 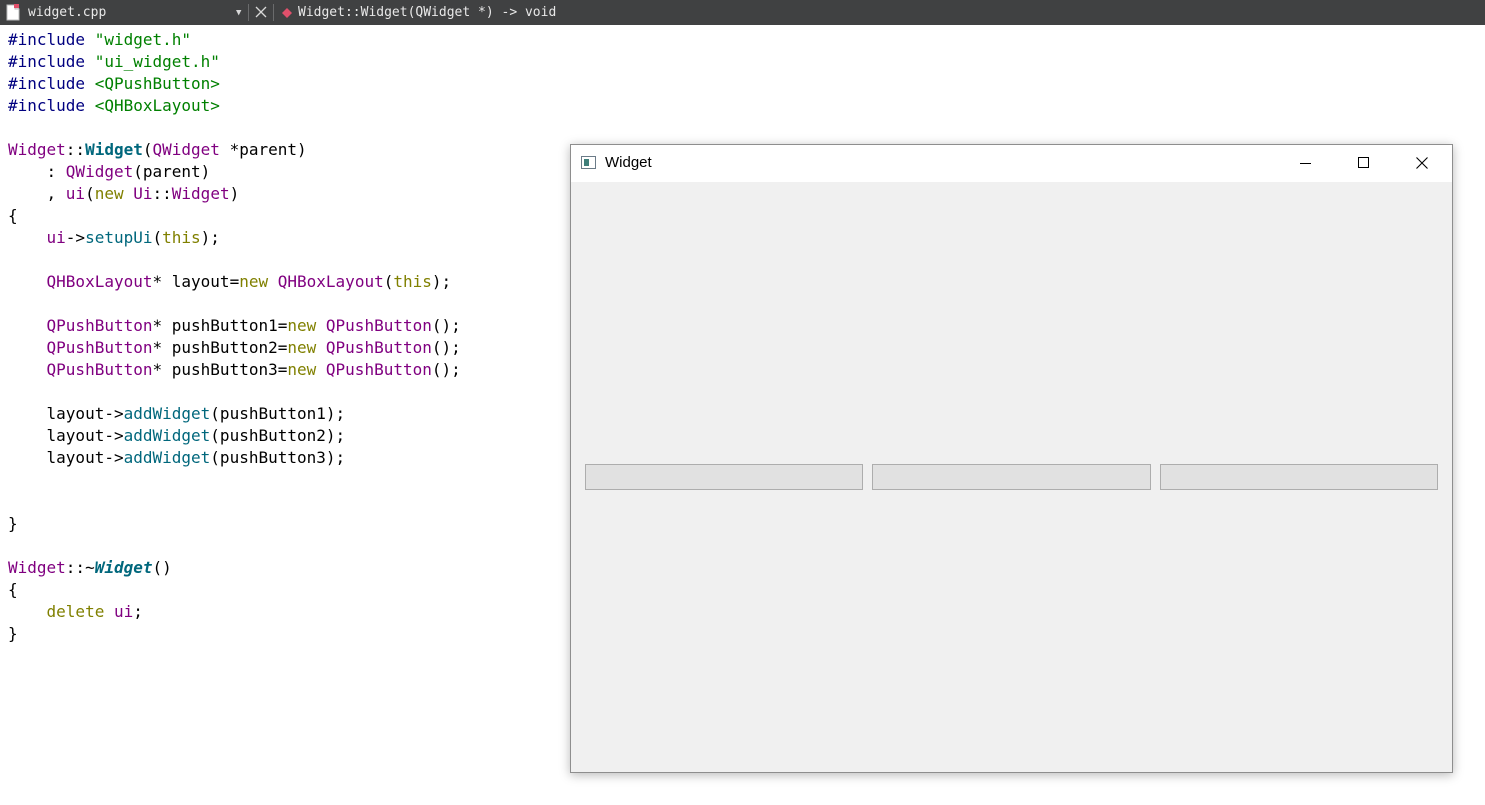 What do you see at coordinates (238, 13) in the screenshot?
I see `dropdown-arrow-icon: ▼` at bounding box center [238, 13].